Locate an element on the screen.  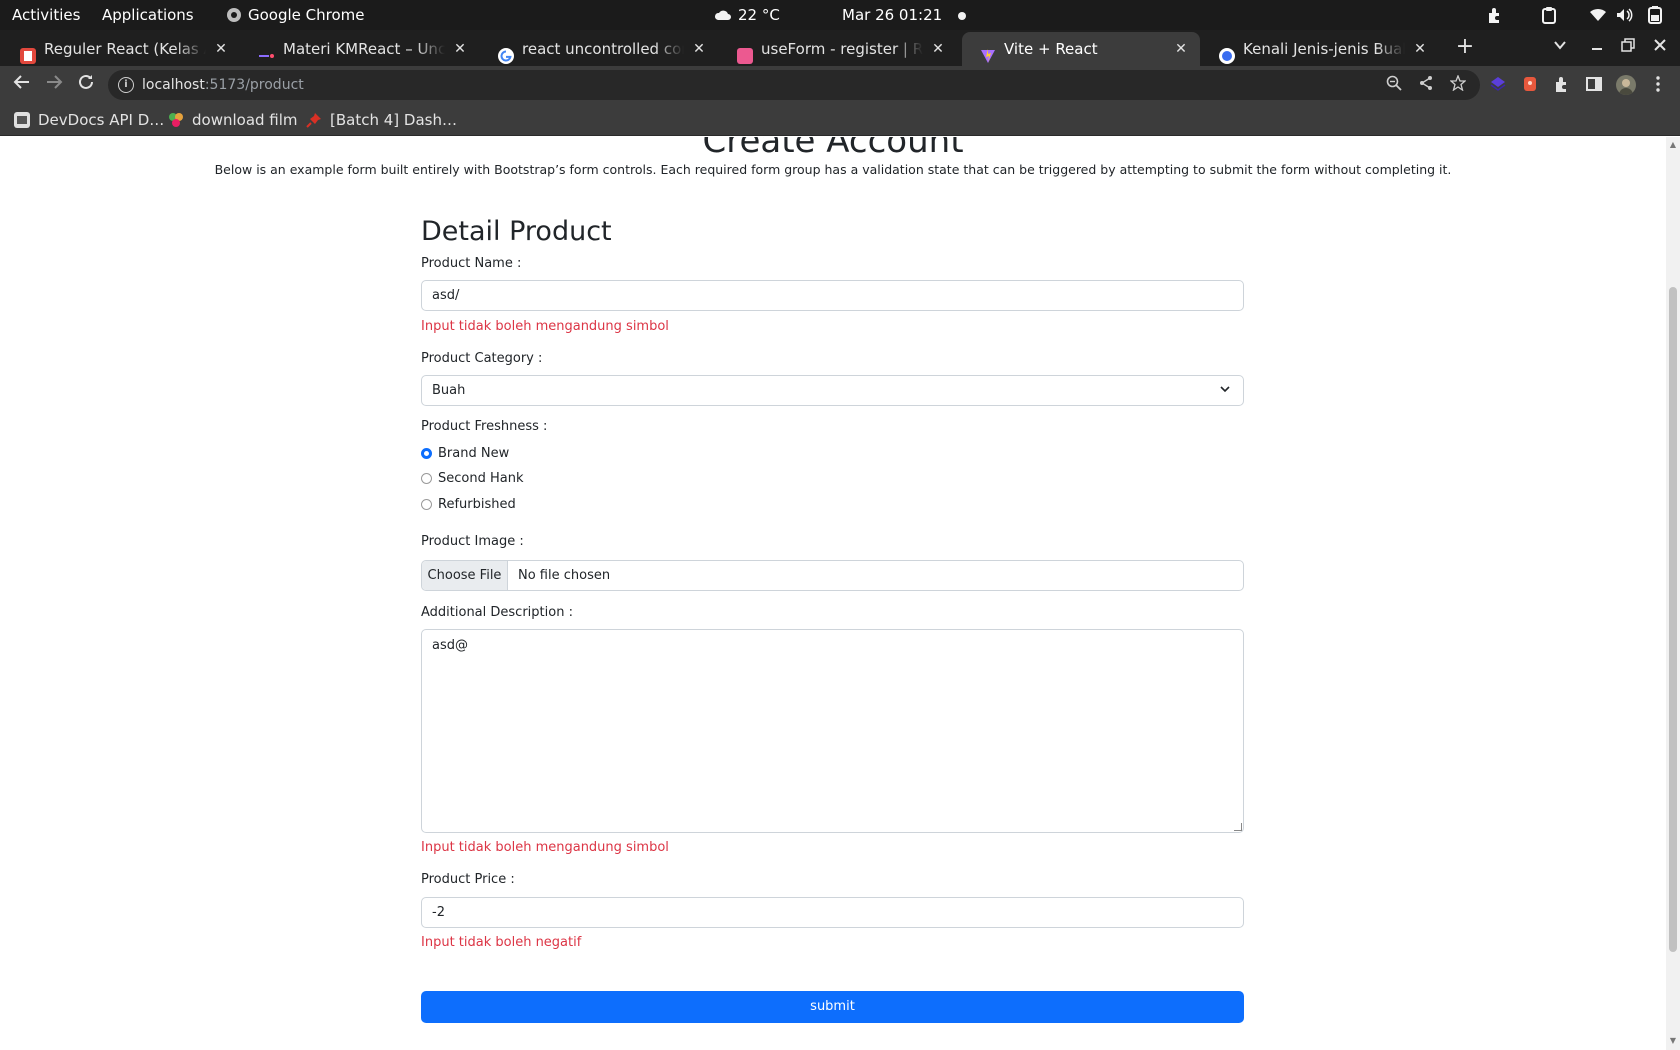
product-price-input: -2 is located at coordinates (832, 912).